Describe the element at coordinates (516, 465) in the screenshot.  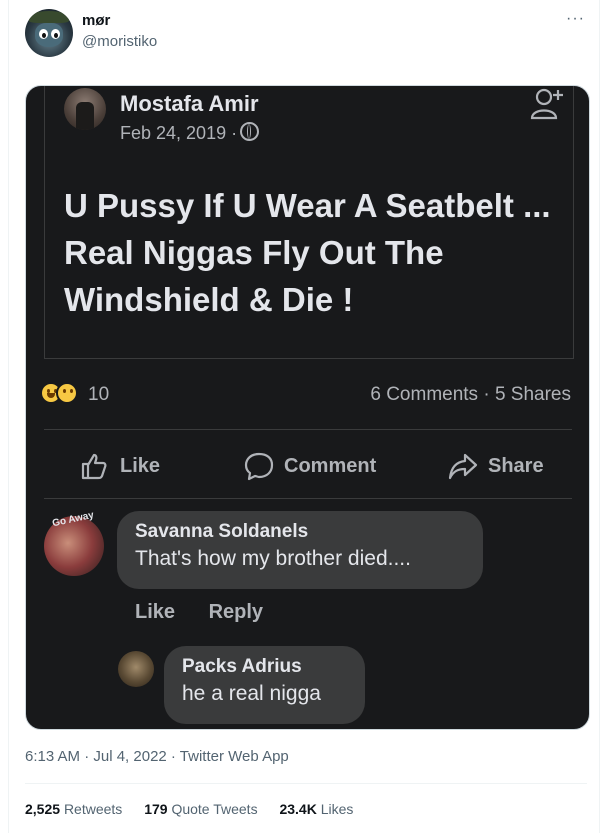
I see `fb-share-label: Share` at that location.